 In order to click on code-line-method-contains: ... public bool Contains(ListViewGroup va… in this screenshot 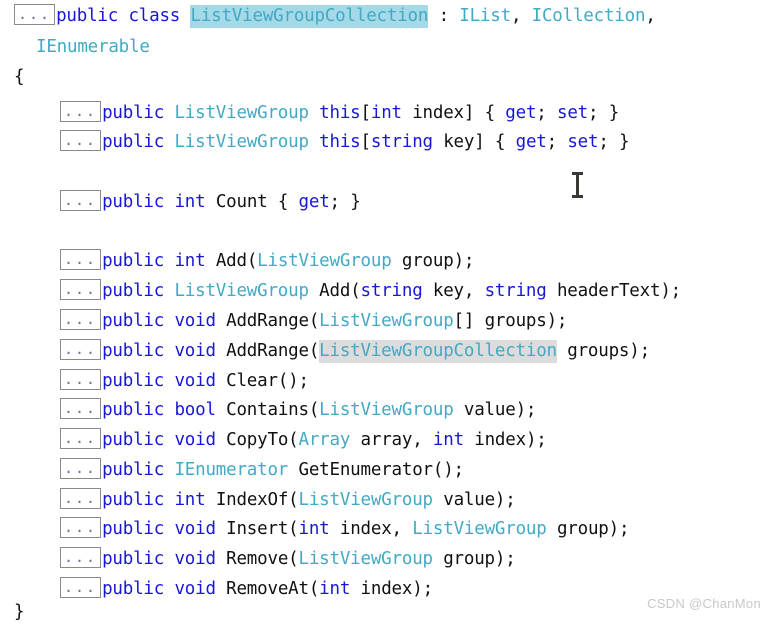, I will do `click(298, 410)`.